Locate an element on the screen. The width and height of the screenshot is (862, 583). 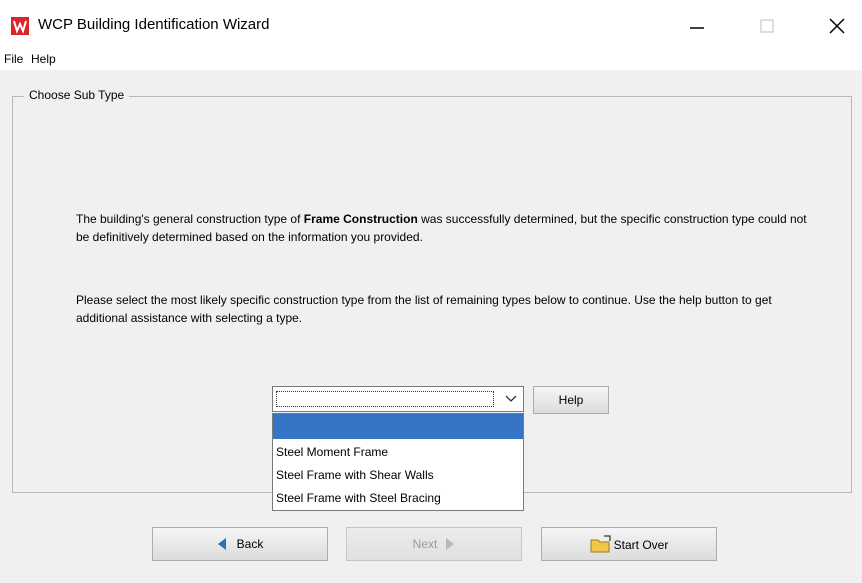
chevron-down-icon is located at coordinates (511, 399).